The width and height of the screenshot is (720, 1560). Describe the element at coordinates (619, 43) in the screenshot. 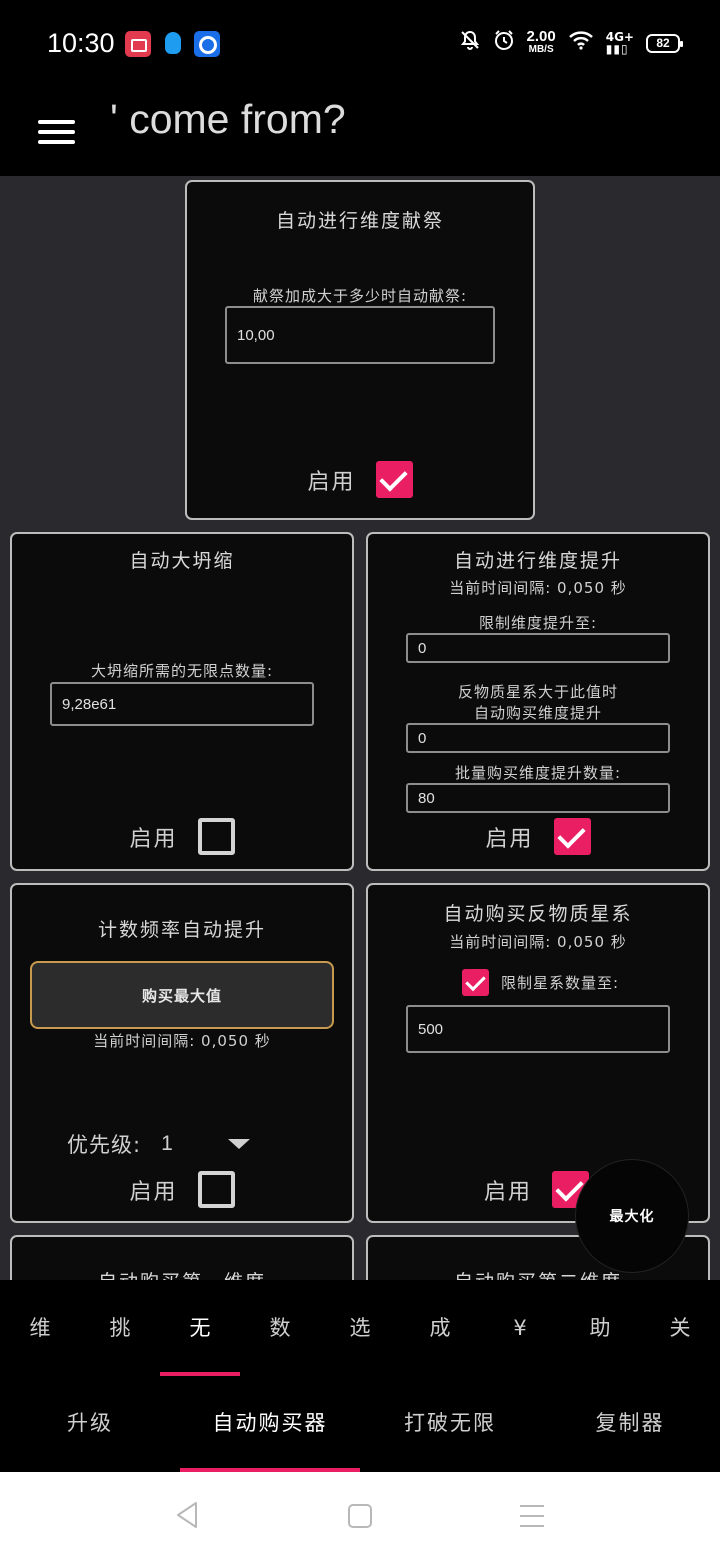

I see `signal-icon: 4G+ ▮▮▯` at that location.